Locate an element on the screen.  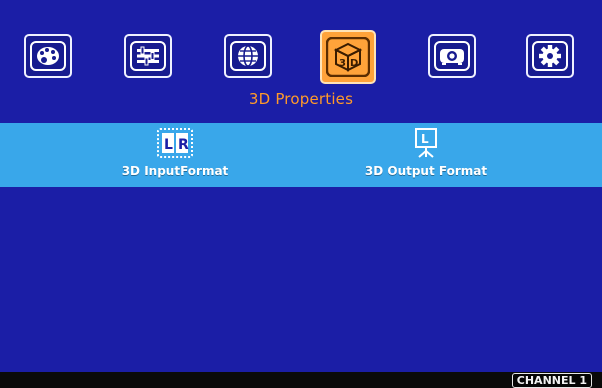
nav-tab-settings is located at coordinates (550, 56).